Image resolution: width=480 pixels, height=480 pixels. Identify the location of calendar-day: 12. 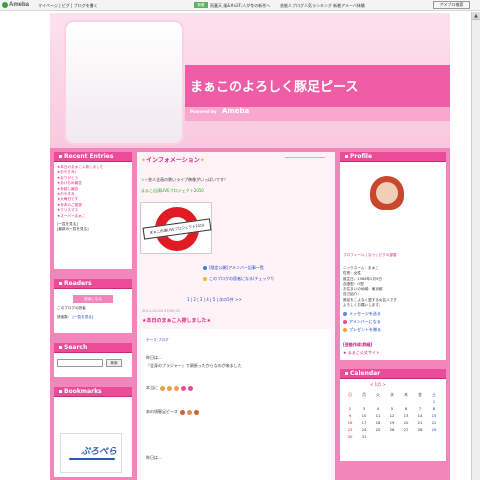
(392, 415).